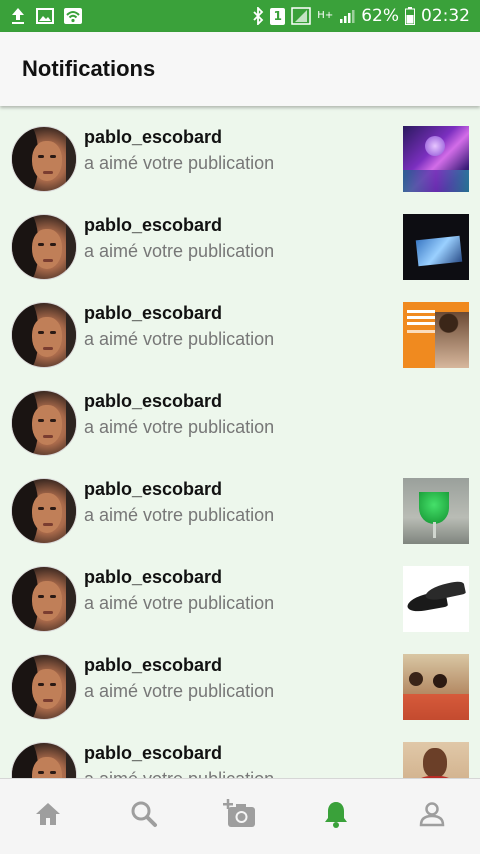 This screenshot has width=480, height=854. What do you see at coordinates (301, 16) in the screenshot?
I see `signal-box-icon` at bounding box center [301, 16].